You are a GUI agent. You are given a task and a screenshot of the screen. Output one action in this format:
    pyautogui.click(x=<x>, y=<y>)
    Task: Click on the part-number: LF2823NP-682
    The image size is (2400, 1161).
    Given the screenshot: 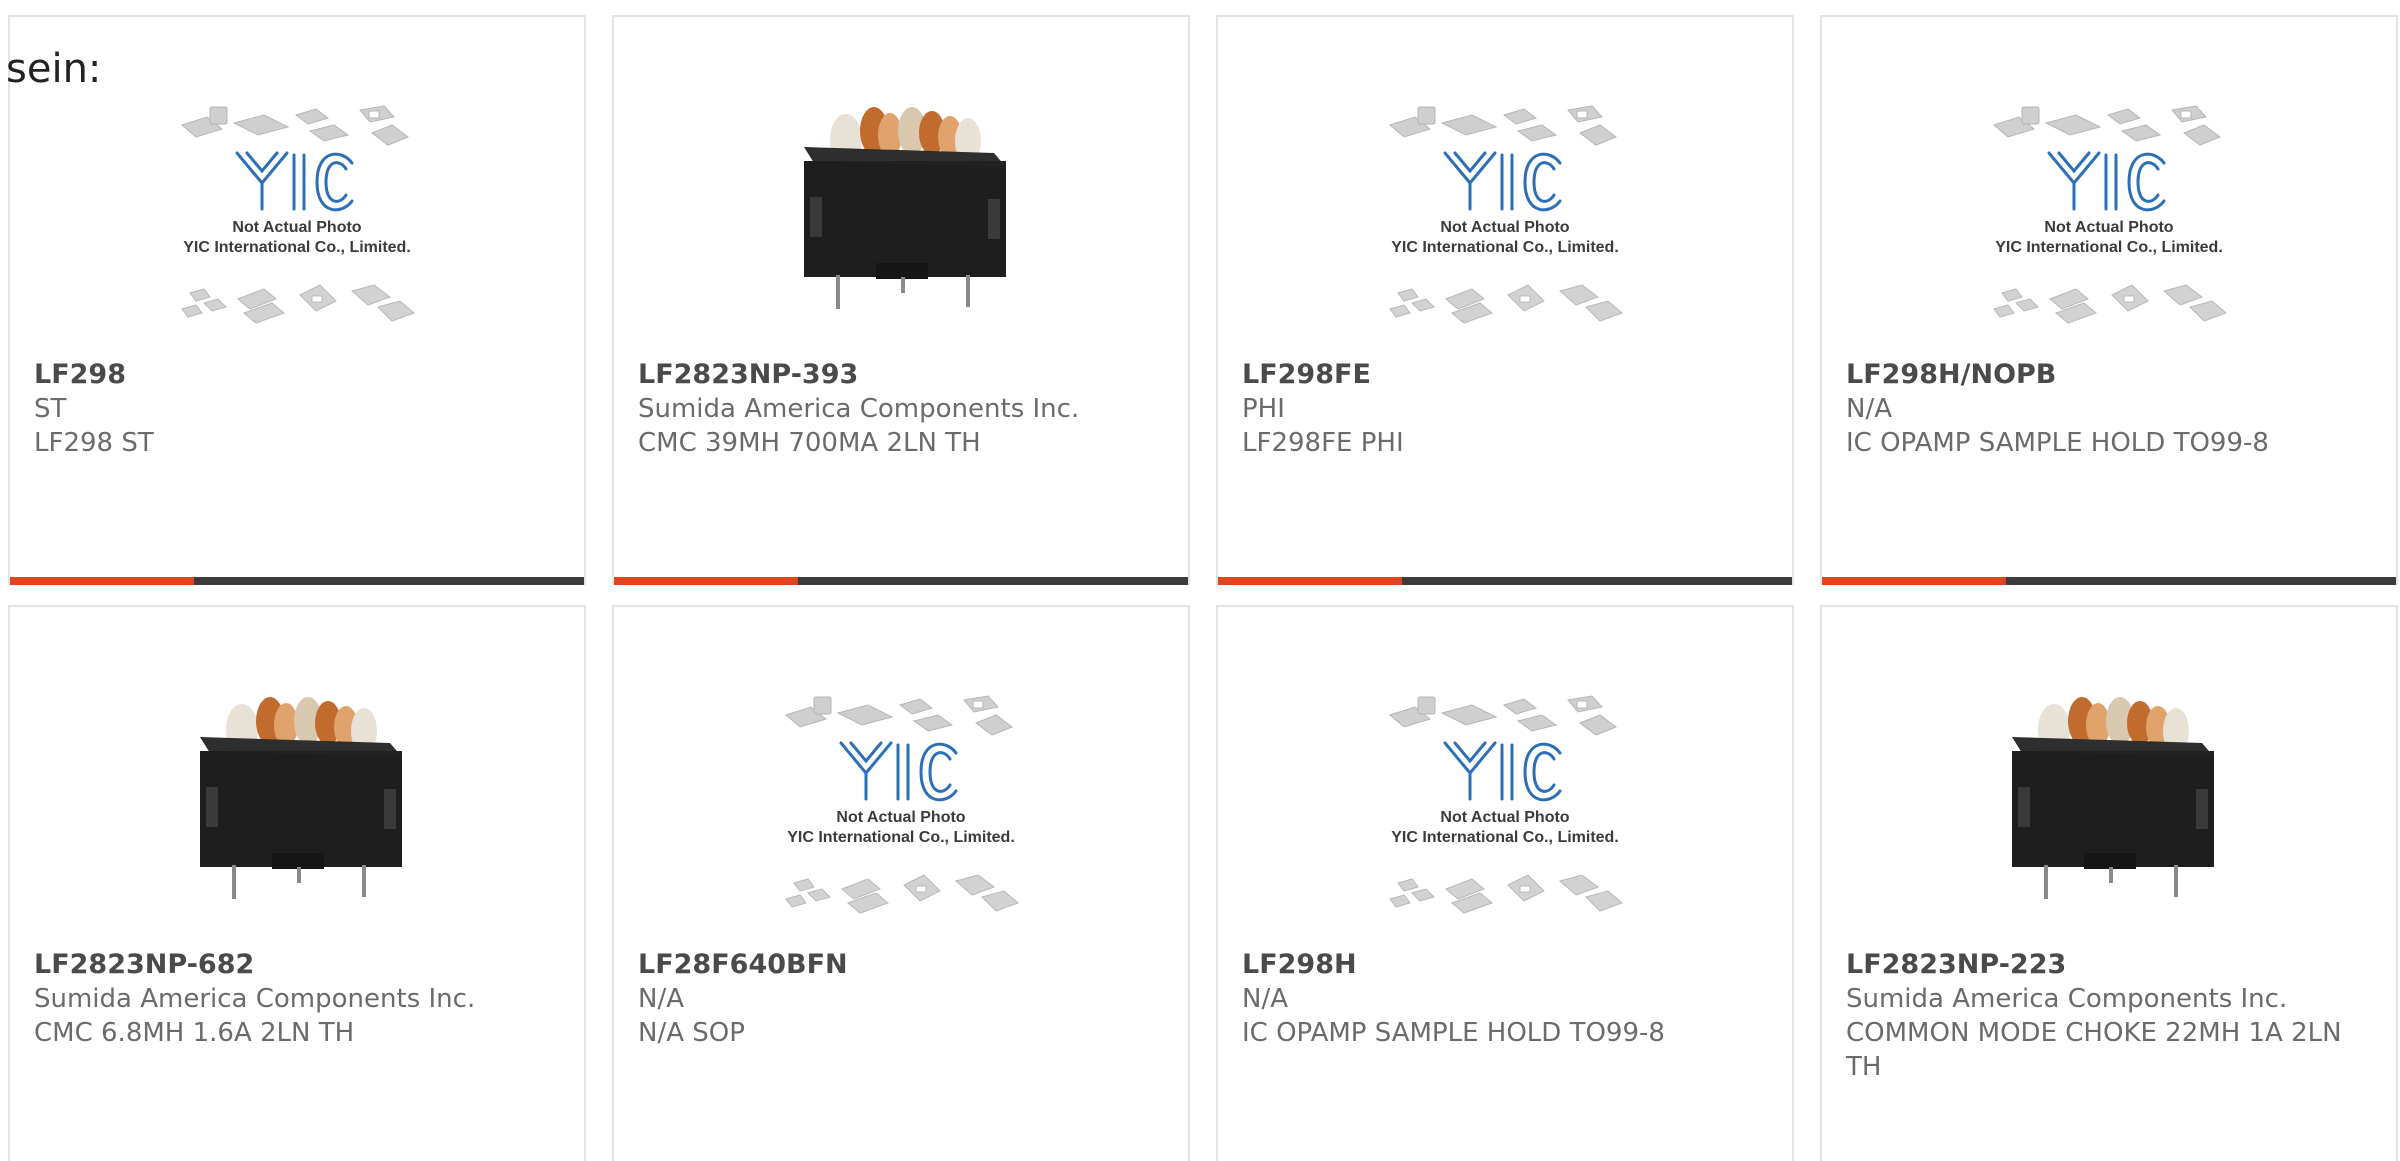 What is the action you would take?
    pyautogui.click(x=297, y=964)
    